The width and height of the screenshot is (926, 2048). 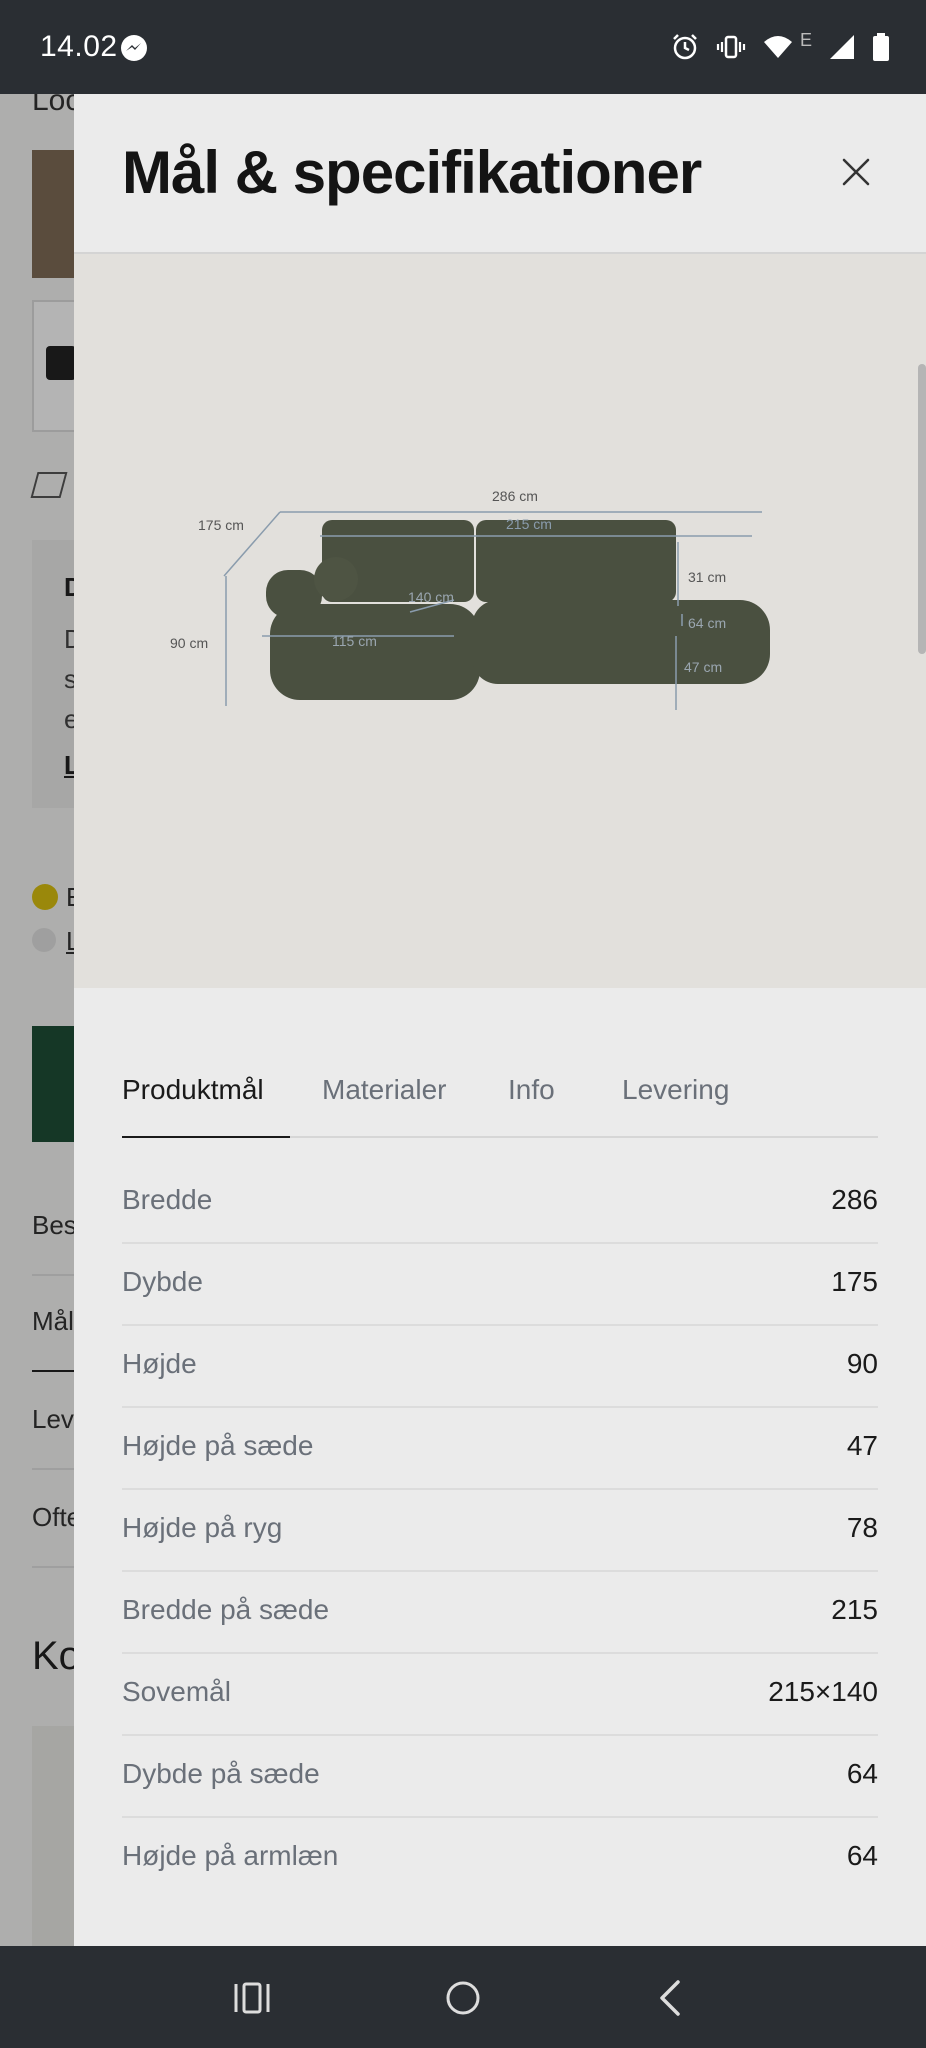 I want to click on spec-label: Højde på sæde, so click(x=218, y=1445).